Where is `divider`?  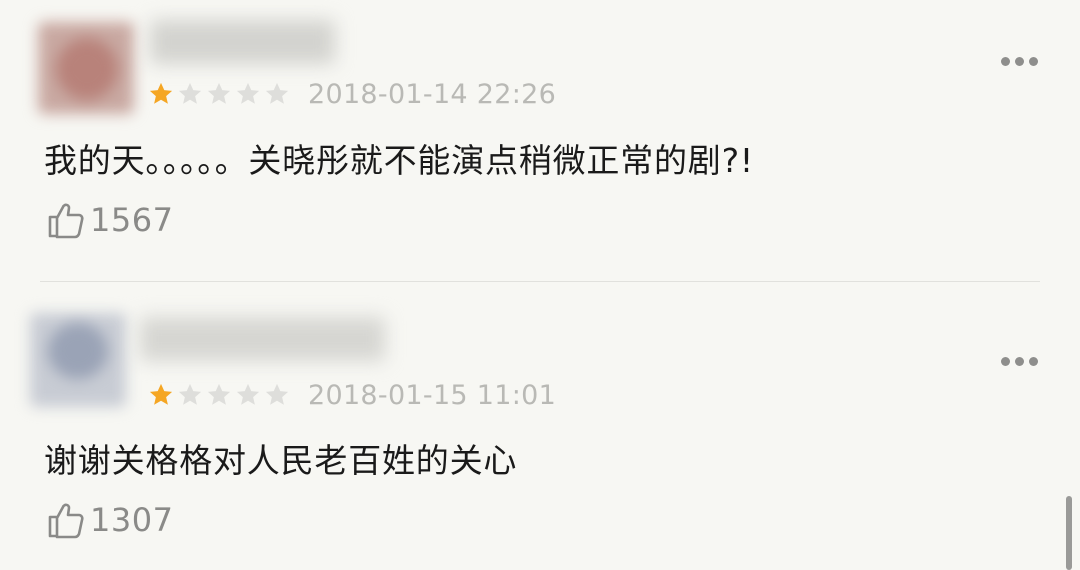 divider is located at coordinates (540, 281).